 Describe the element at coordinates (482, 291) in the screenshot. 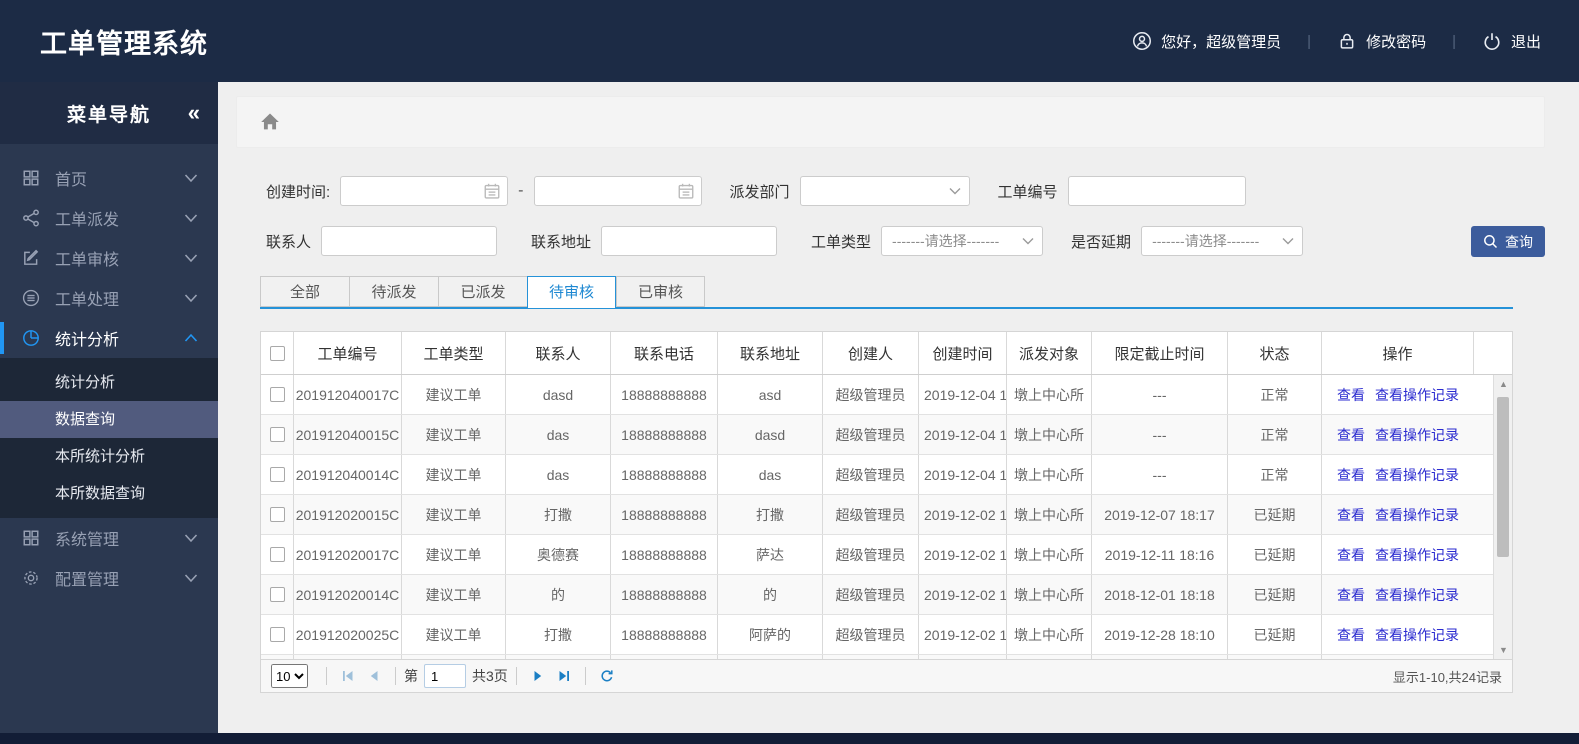

I see `tab-3: 已派发` at that location.